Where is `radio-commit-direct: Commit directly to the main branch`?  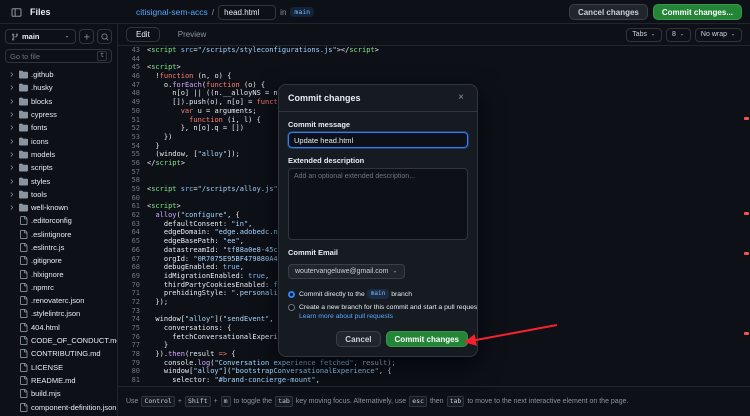
radio-commit-direct: Commit directly to the main branch is located at coordinates (378, 294).